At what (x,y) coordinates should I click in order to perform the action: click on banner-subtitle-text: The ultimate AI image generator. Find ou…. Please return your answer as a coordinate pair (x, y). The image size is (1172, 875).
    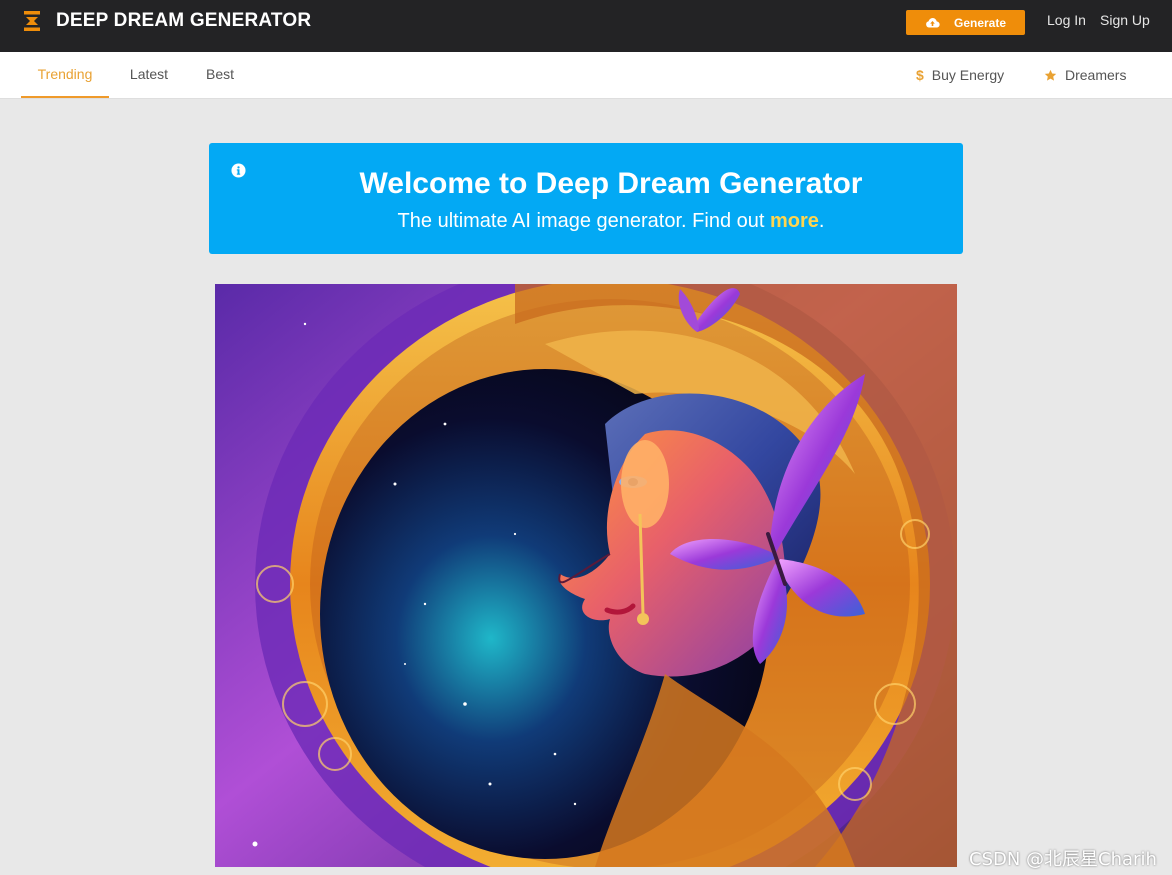
    Looking at the image, I should click on (583, 221).